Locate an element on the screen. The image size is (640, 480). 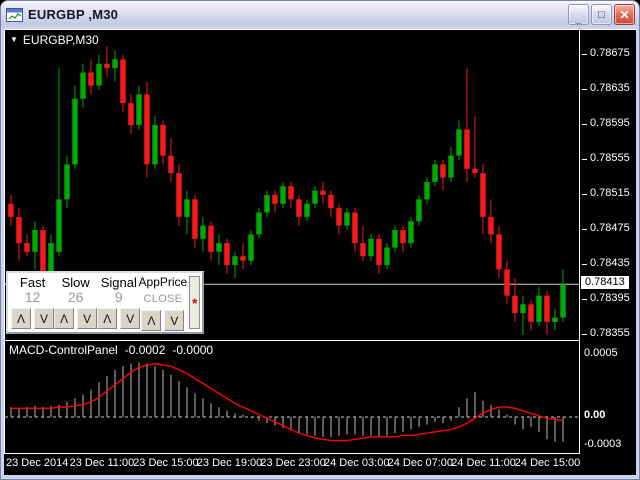
appprice-prev-button: V is located at coordinates (174, 320).